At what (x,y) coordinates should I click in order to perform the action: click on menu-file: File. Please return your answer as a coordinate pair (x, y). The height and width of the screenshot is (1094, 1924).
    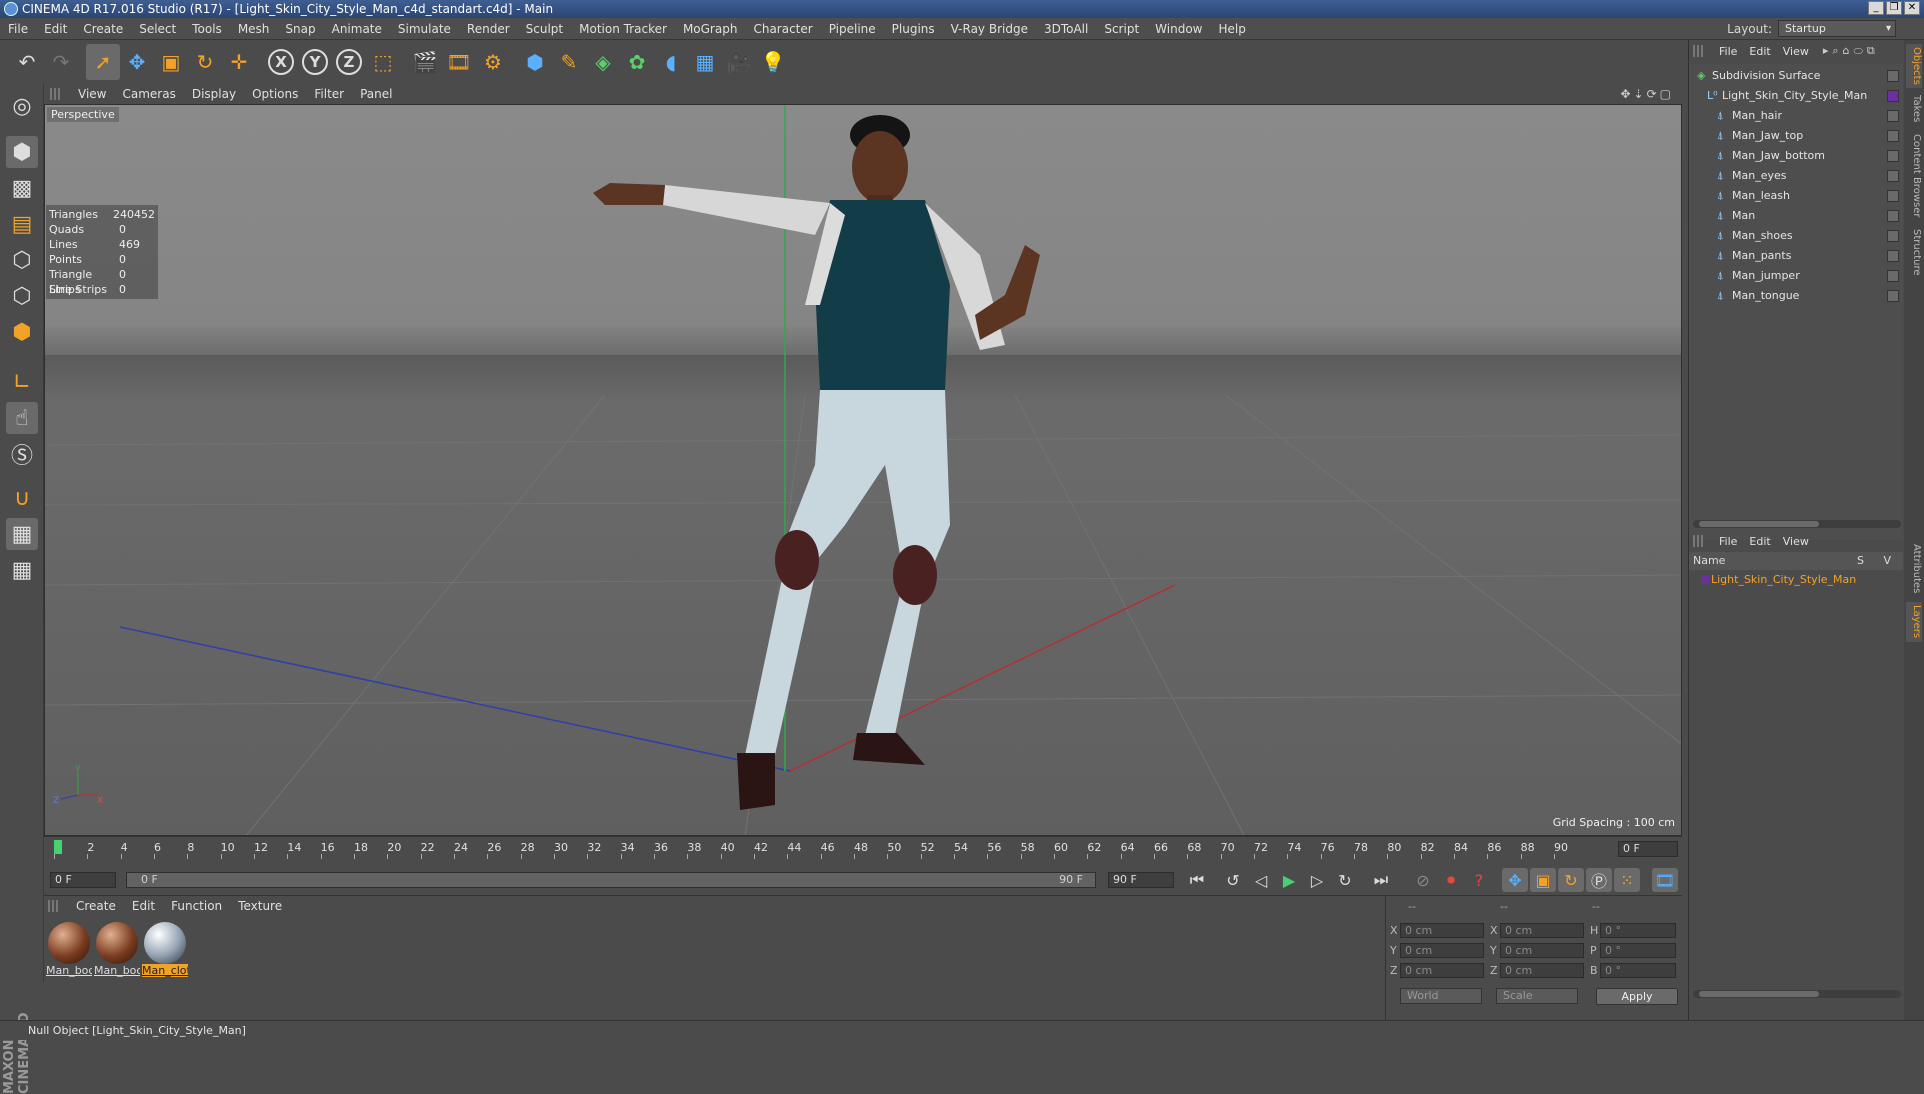
    Looking at the image, I should click on (18, 29).